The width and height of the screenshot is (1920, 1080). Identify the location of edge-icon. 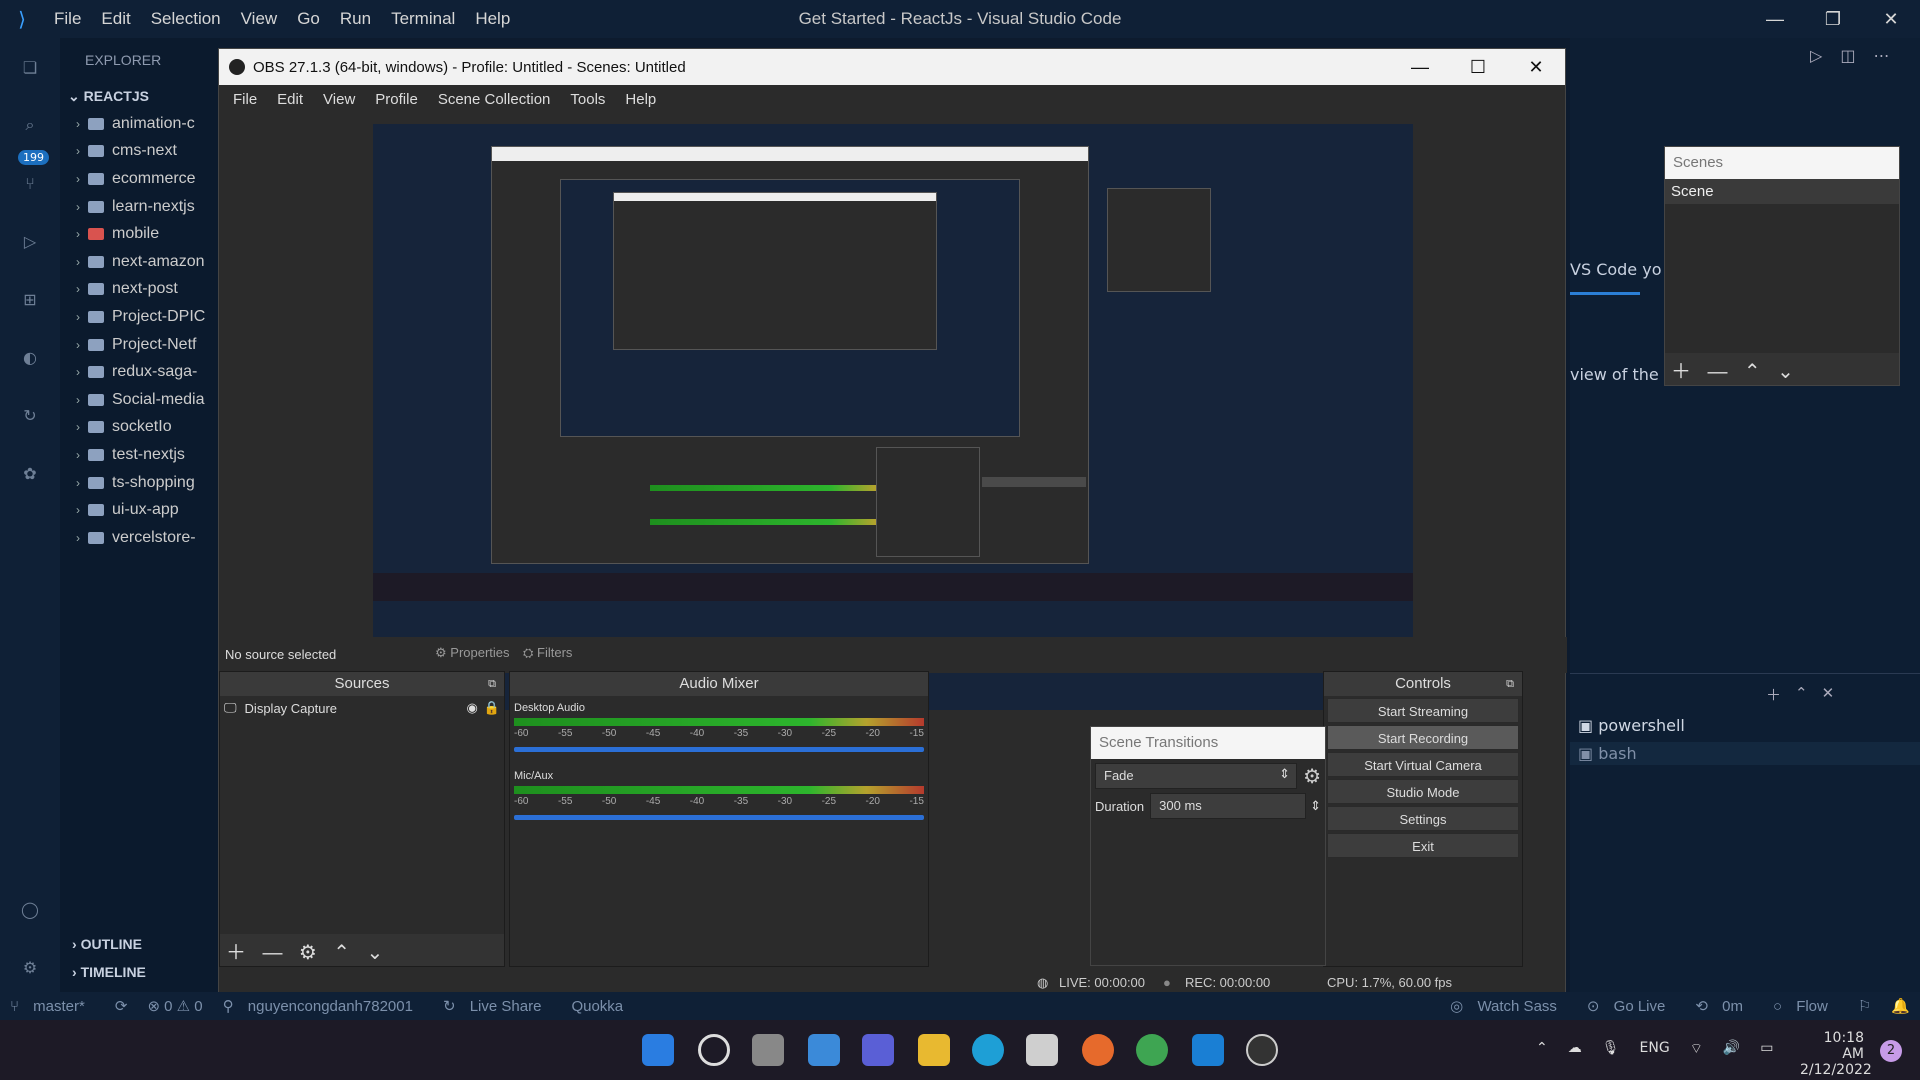
(988, 1050).